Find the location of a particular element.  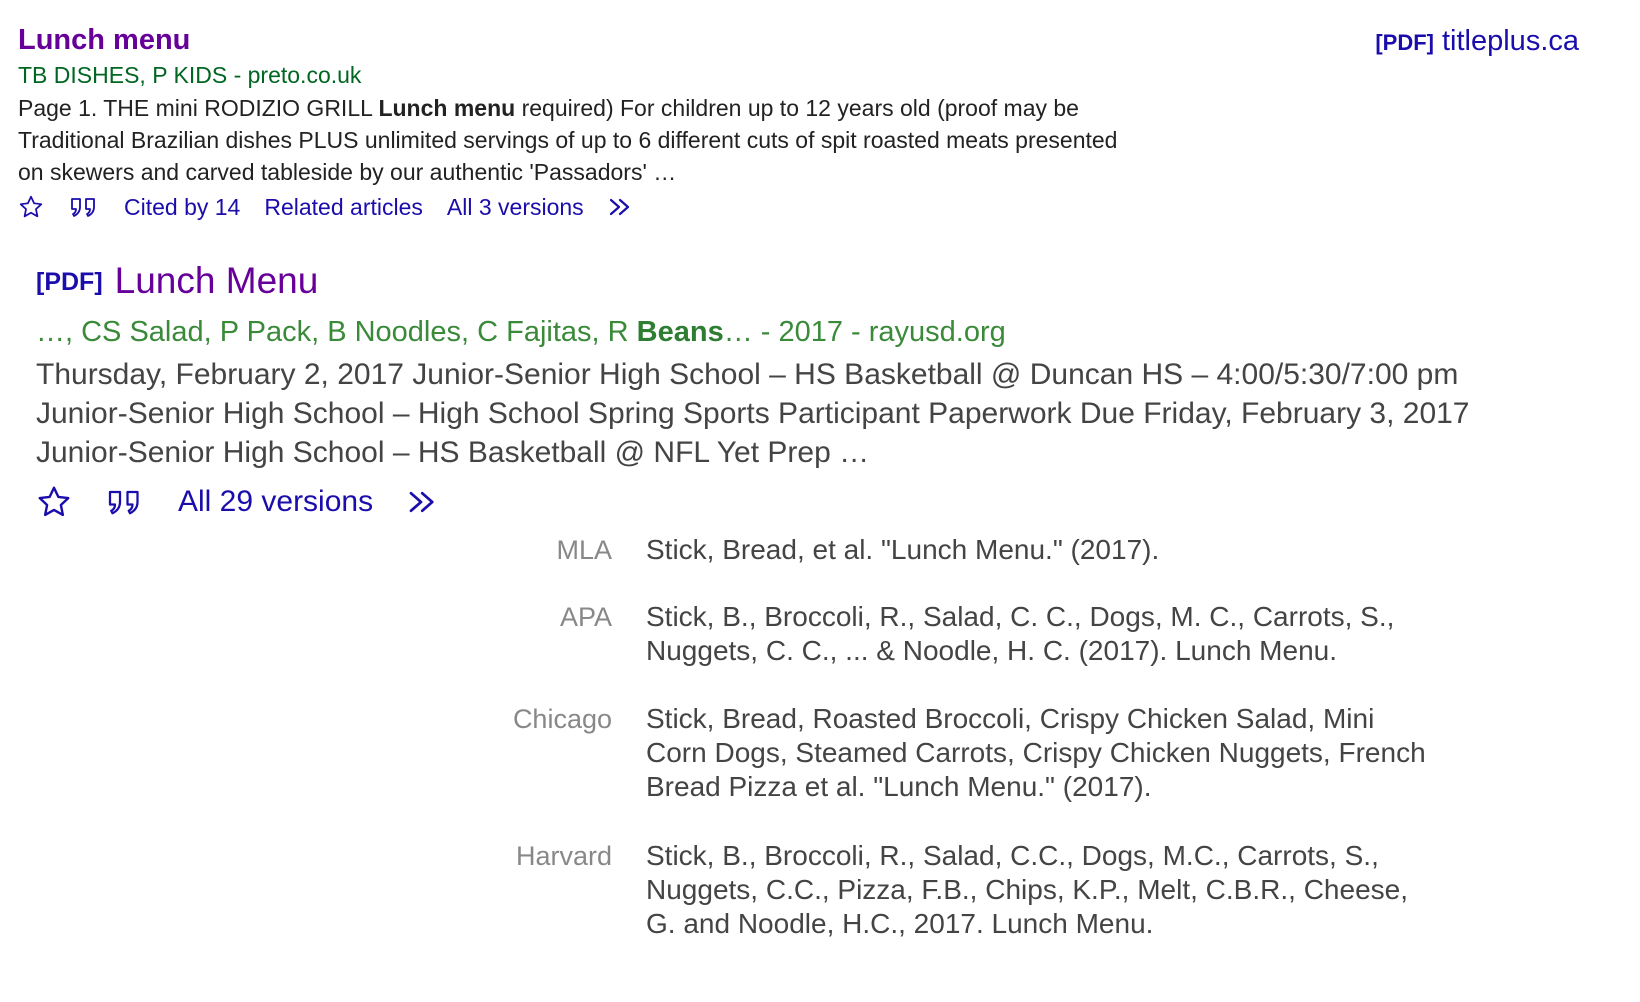

citation-style-label: Harvard is located at coordinates (563, 856).